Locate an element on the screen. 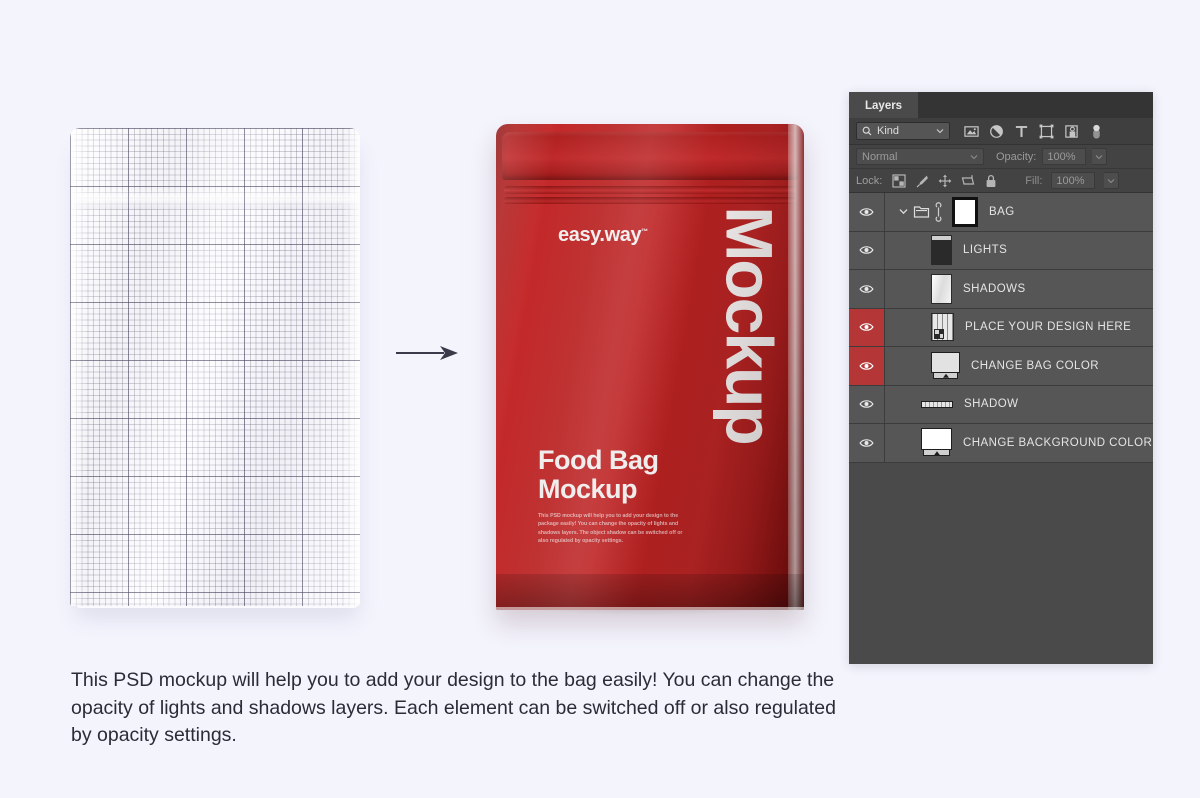 The width and height of the screenshot is (1200, 798). link-icon is located at coordinates (938, 211).